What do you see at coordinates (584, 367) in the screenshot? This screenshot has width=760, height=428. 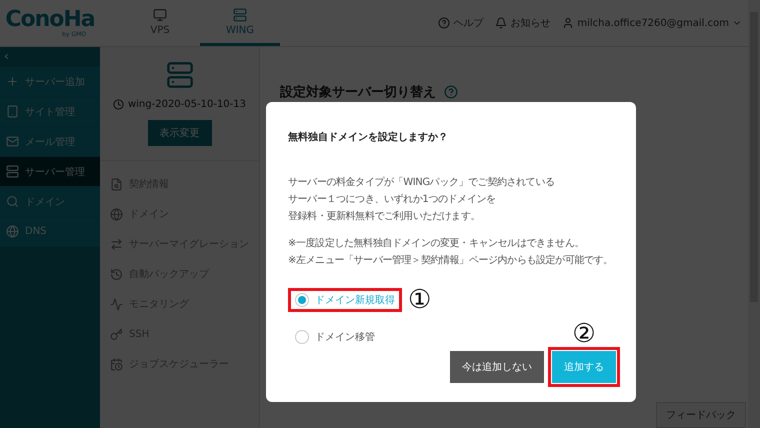 I see `add-button: 追加する` at bounding box center [584, 367].